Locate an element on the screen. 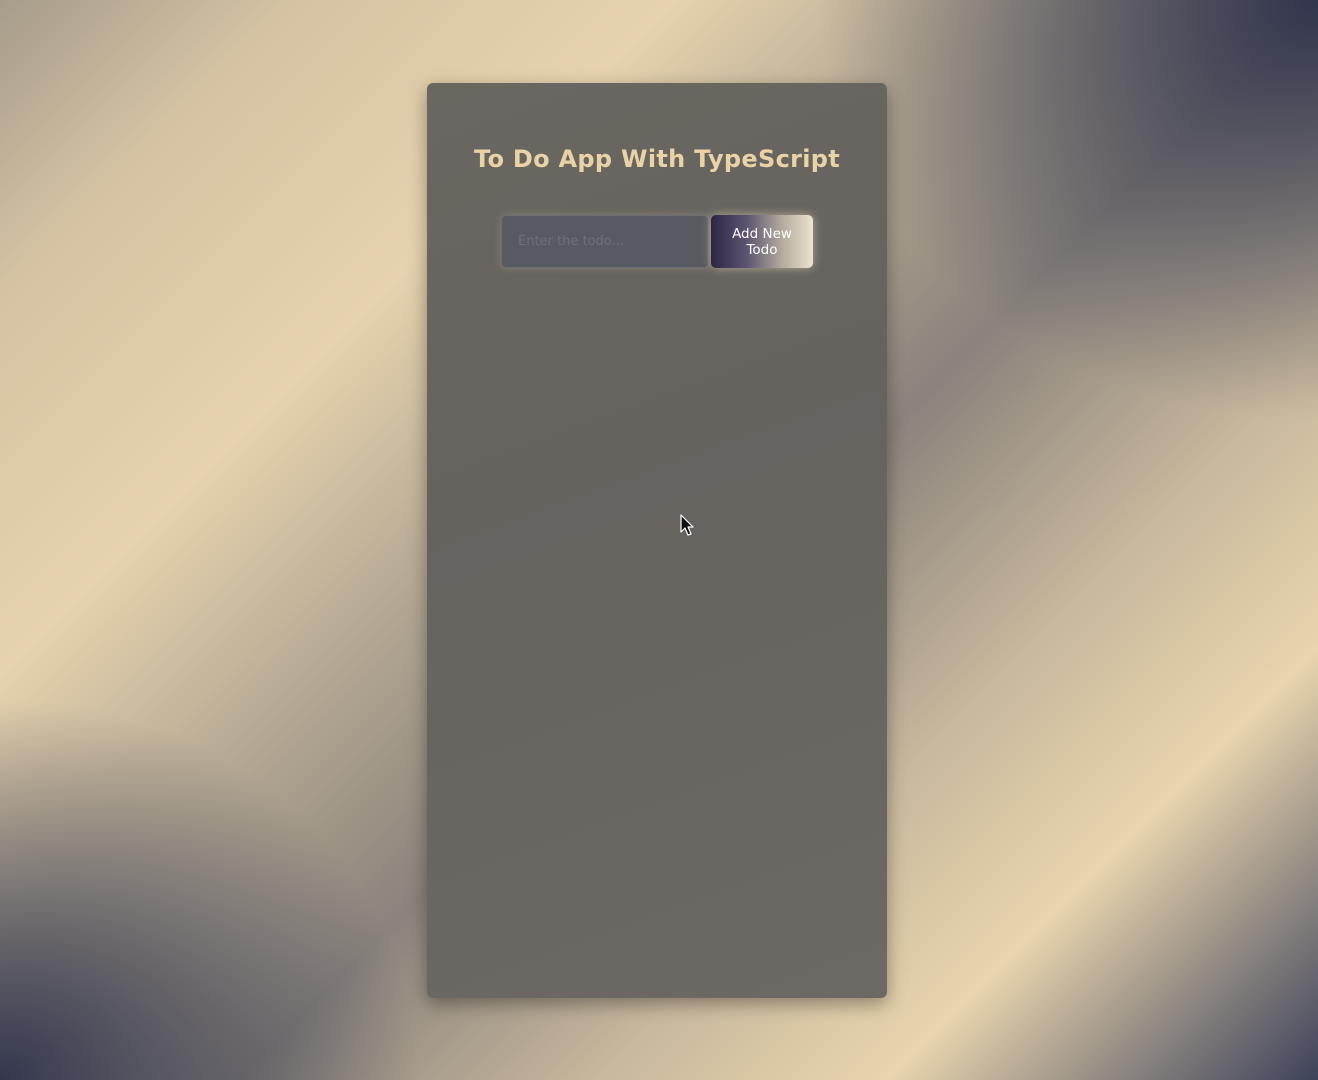  mouse-pointer-icon is located at coordinates (687, 525).